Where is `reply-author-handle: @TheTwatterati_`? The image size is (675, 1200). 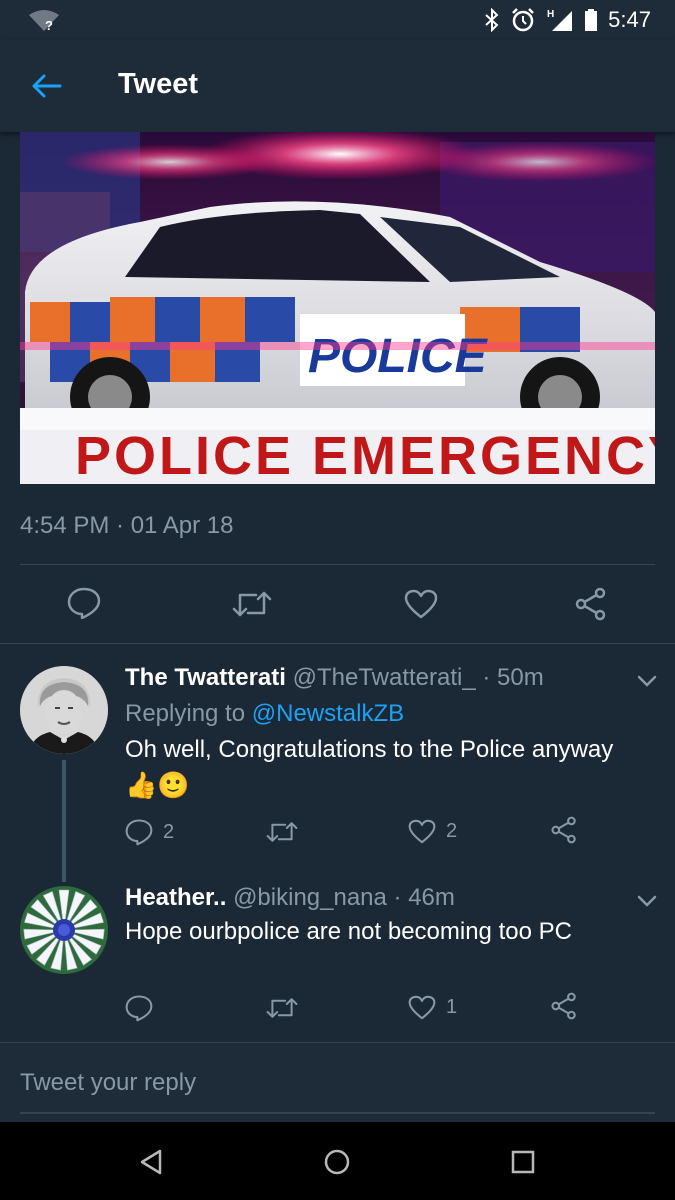
reply-author-handle: @TheTwatterati_ is located at coordinates (384, 677).